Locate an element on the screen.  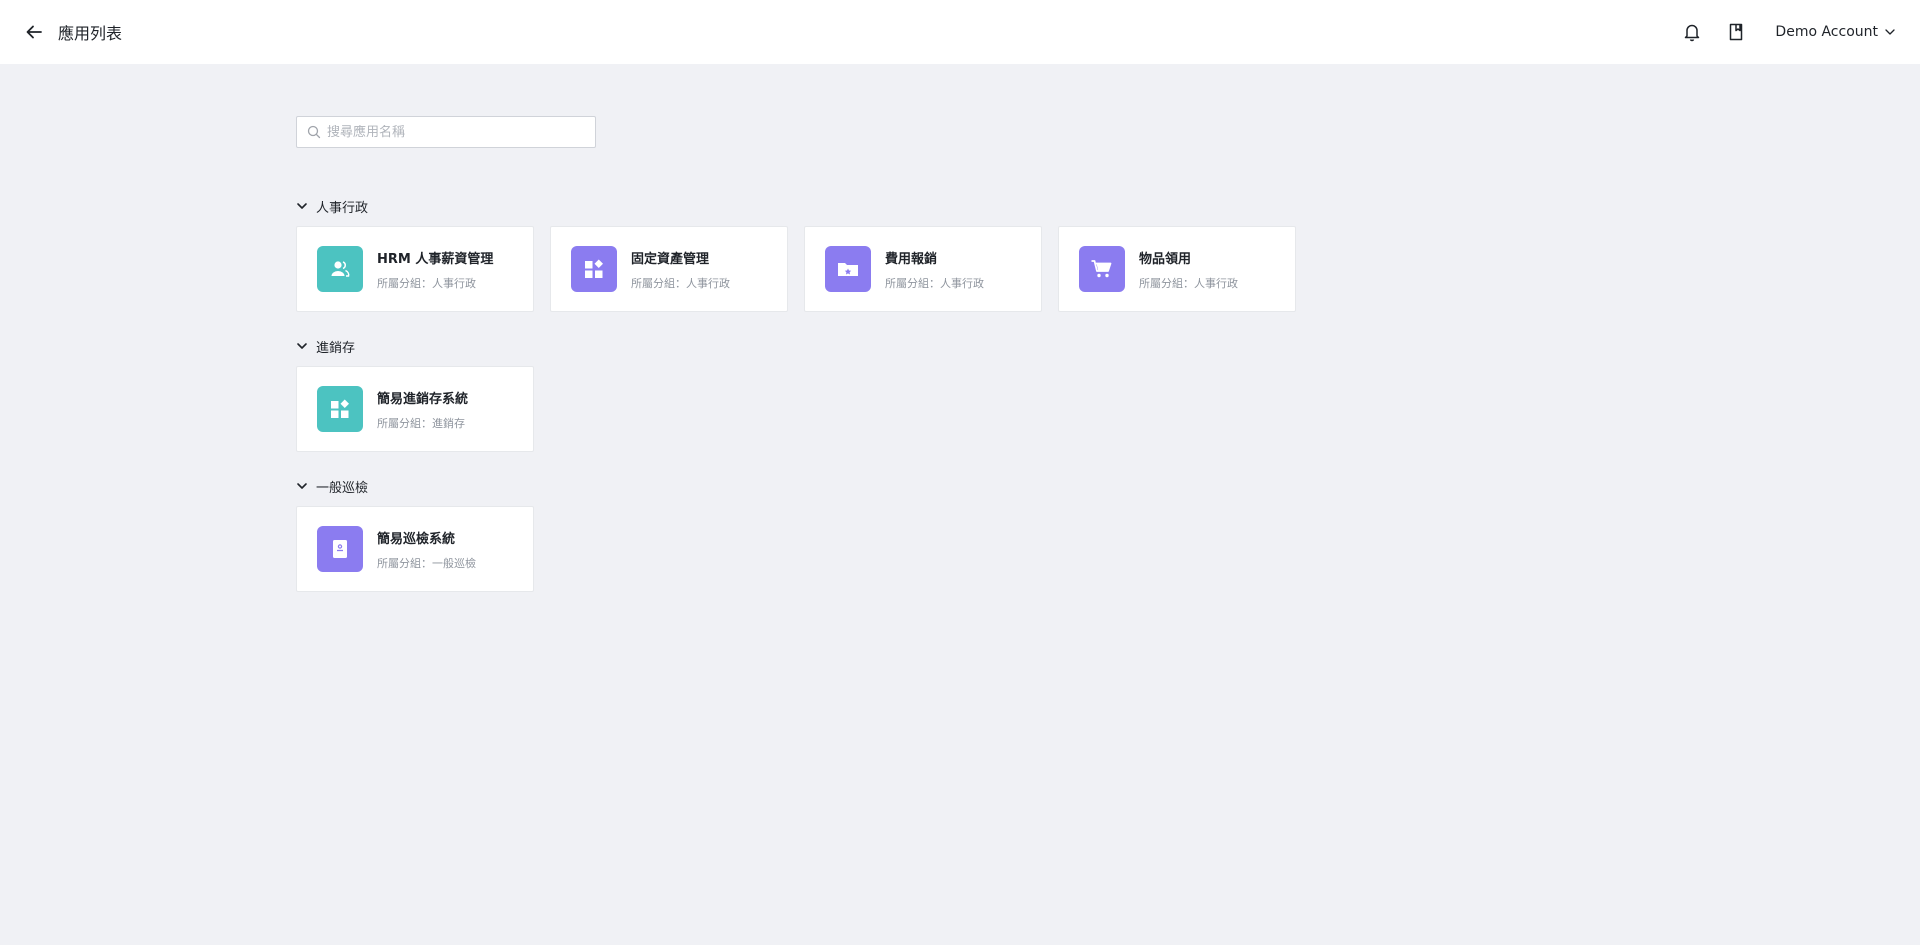
group-title: 人事行政 is located at coordinates (342, 208).